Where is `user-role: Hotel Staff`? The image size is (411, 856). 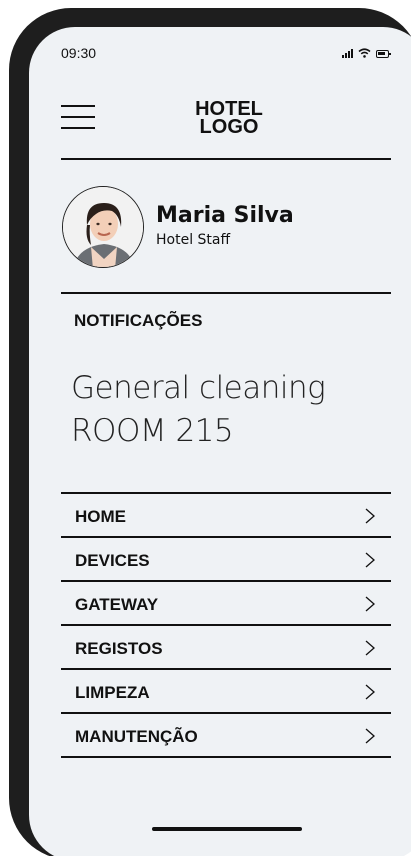
user-role: Hotel Staff is located at coordinates (193, 240).